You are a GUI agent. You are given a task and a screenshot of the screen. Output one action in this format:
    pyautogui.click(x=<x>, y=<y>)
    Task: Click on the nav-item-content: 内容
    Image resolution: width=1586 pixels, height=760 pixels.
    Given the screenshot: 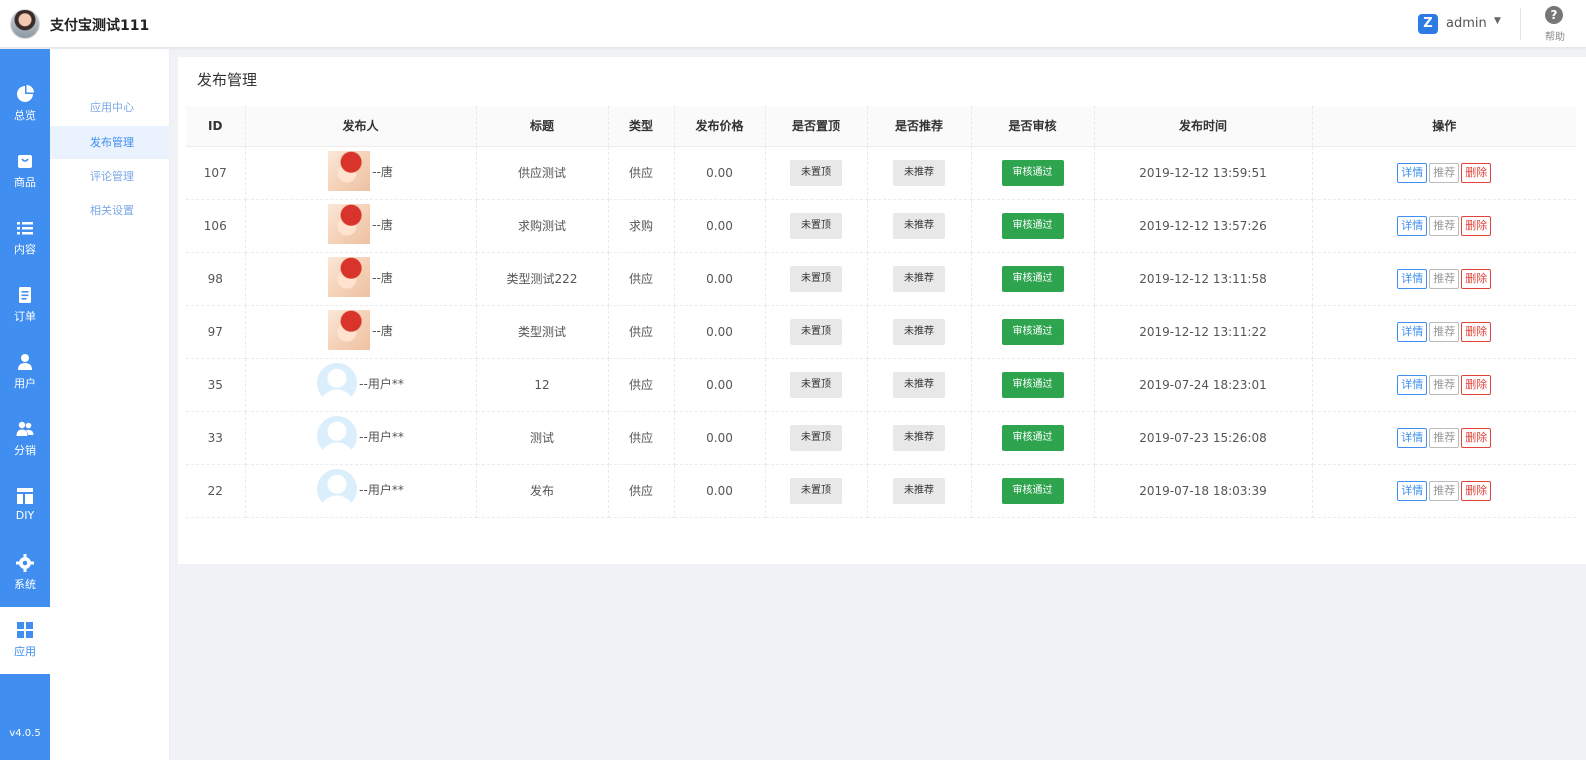 What is the action you would take?
    pyautogui.click(x=25, y=238)
    